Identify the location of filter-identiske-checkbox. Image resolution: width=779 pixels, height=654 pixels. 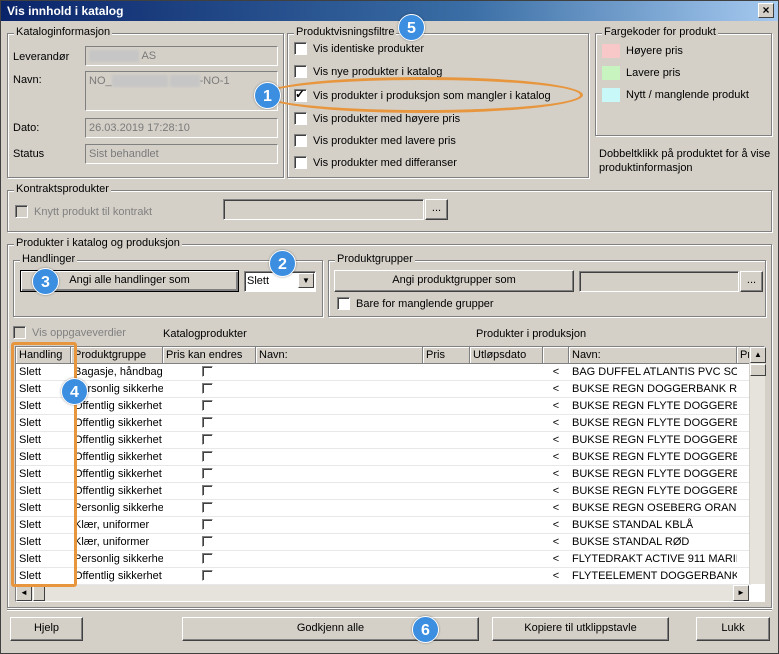
(300, 48).